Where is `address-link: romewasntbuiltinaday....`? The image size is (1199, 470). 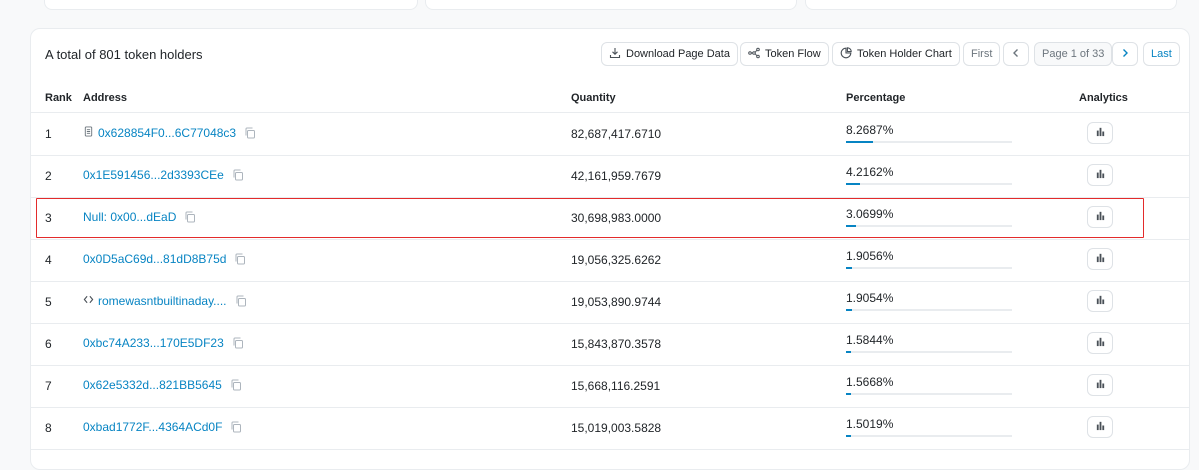 address-link: romewasntbuiltinaday.... is located at coordinates (162, 301).